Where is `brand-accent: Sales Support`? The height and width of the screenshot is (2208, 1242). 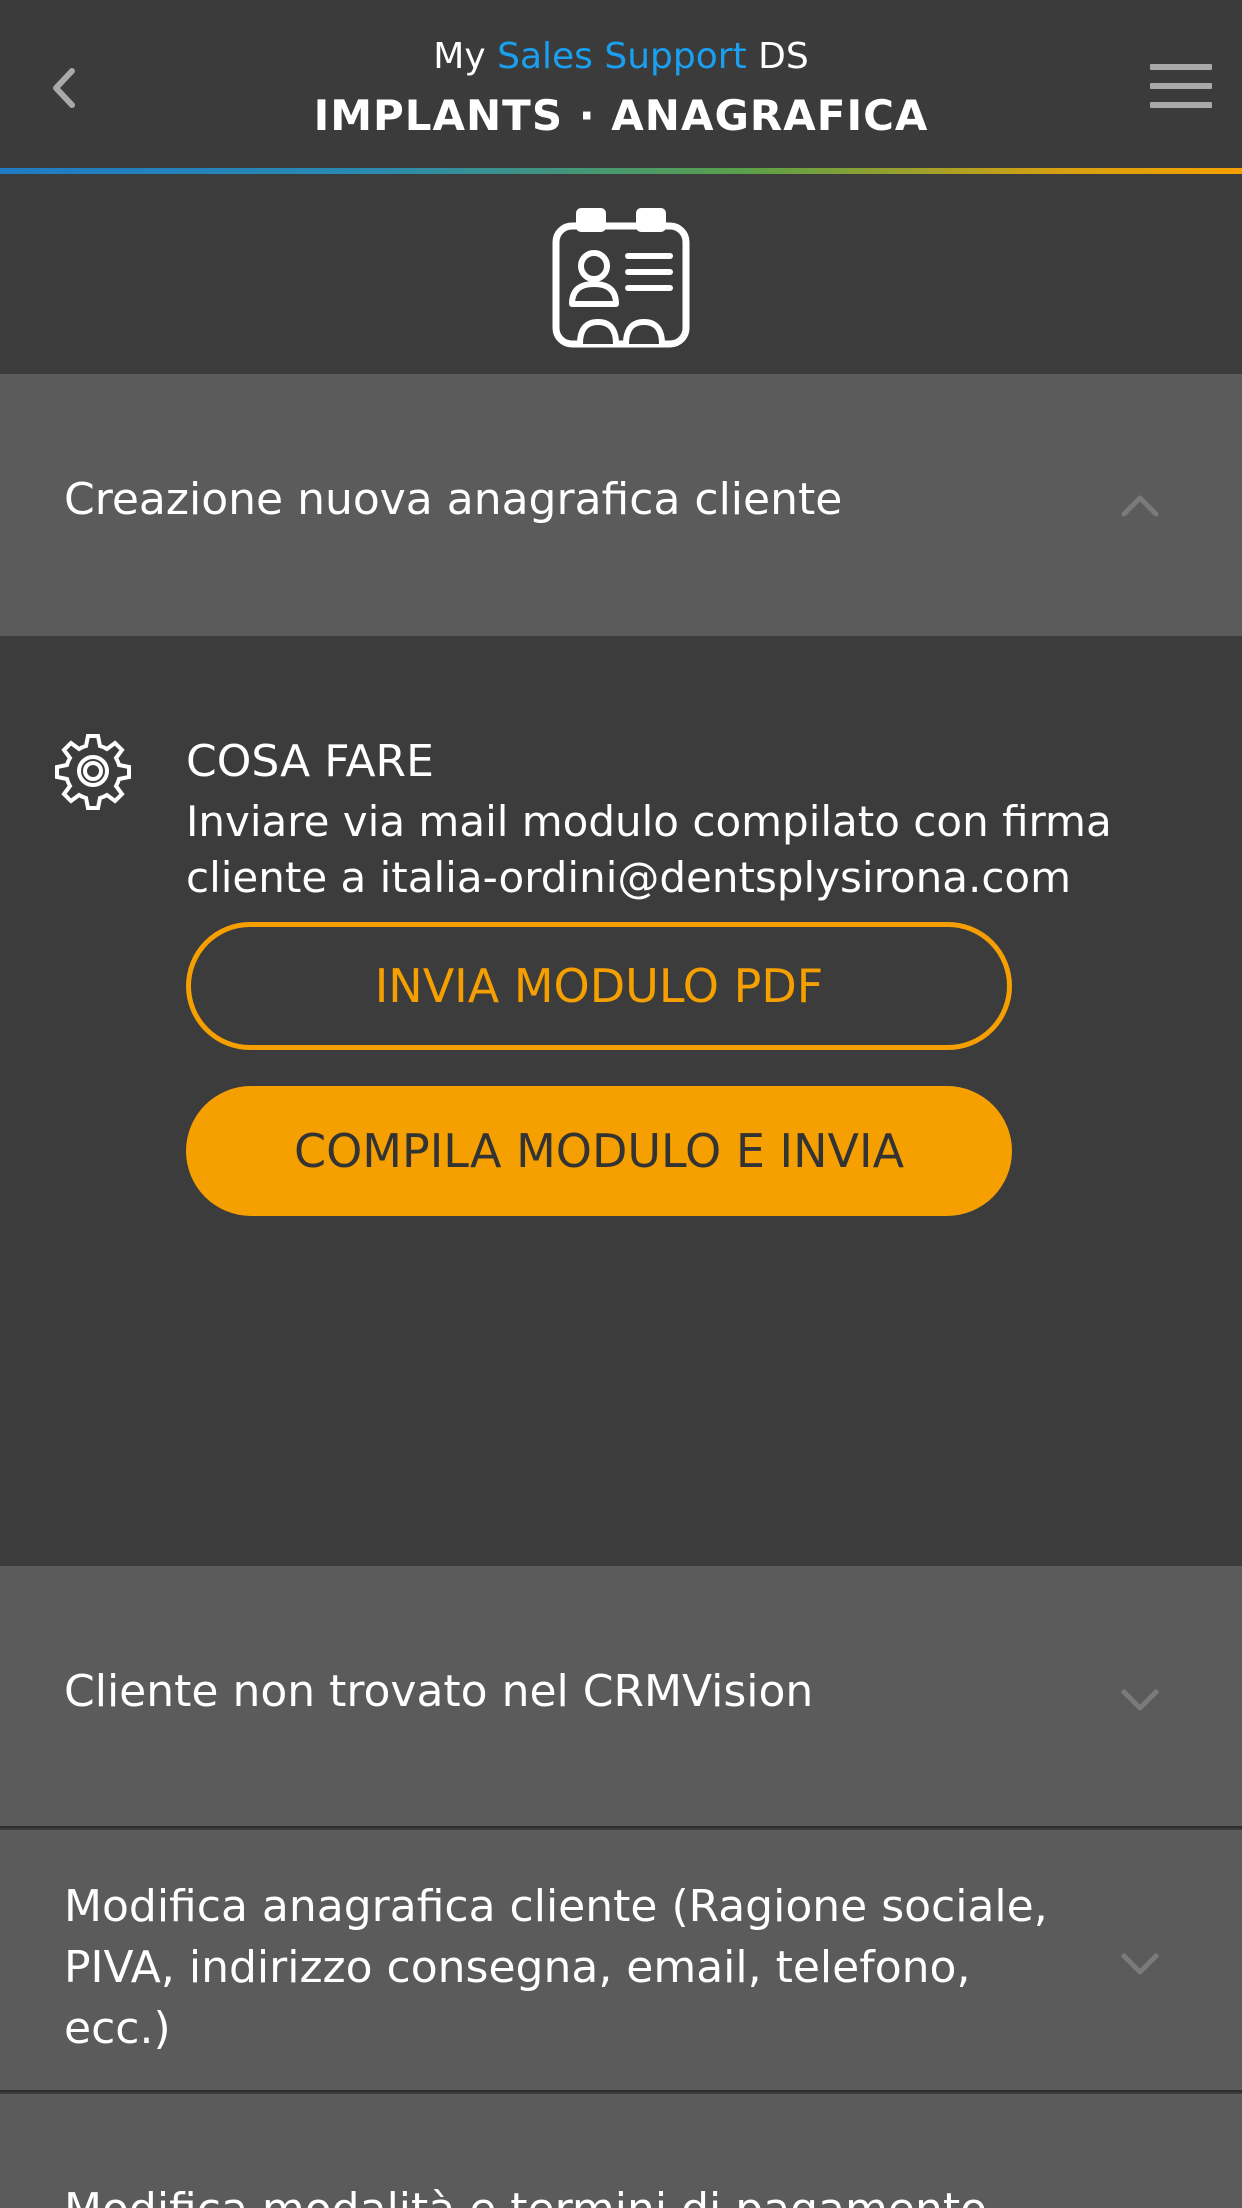
brand-accent: Sales Support is located at coordinates (622, 56).